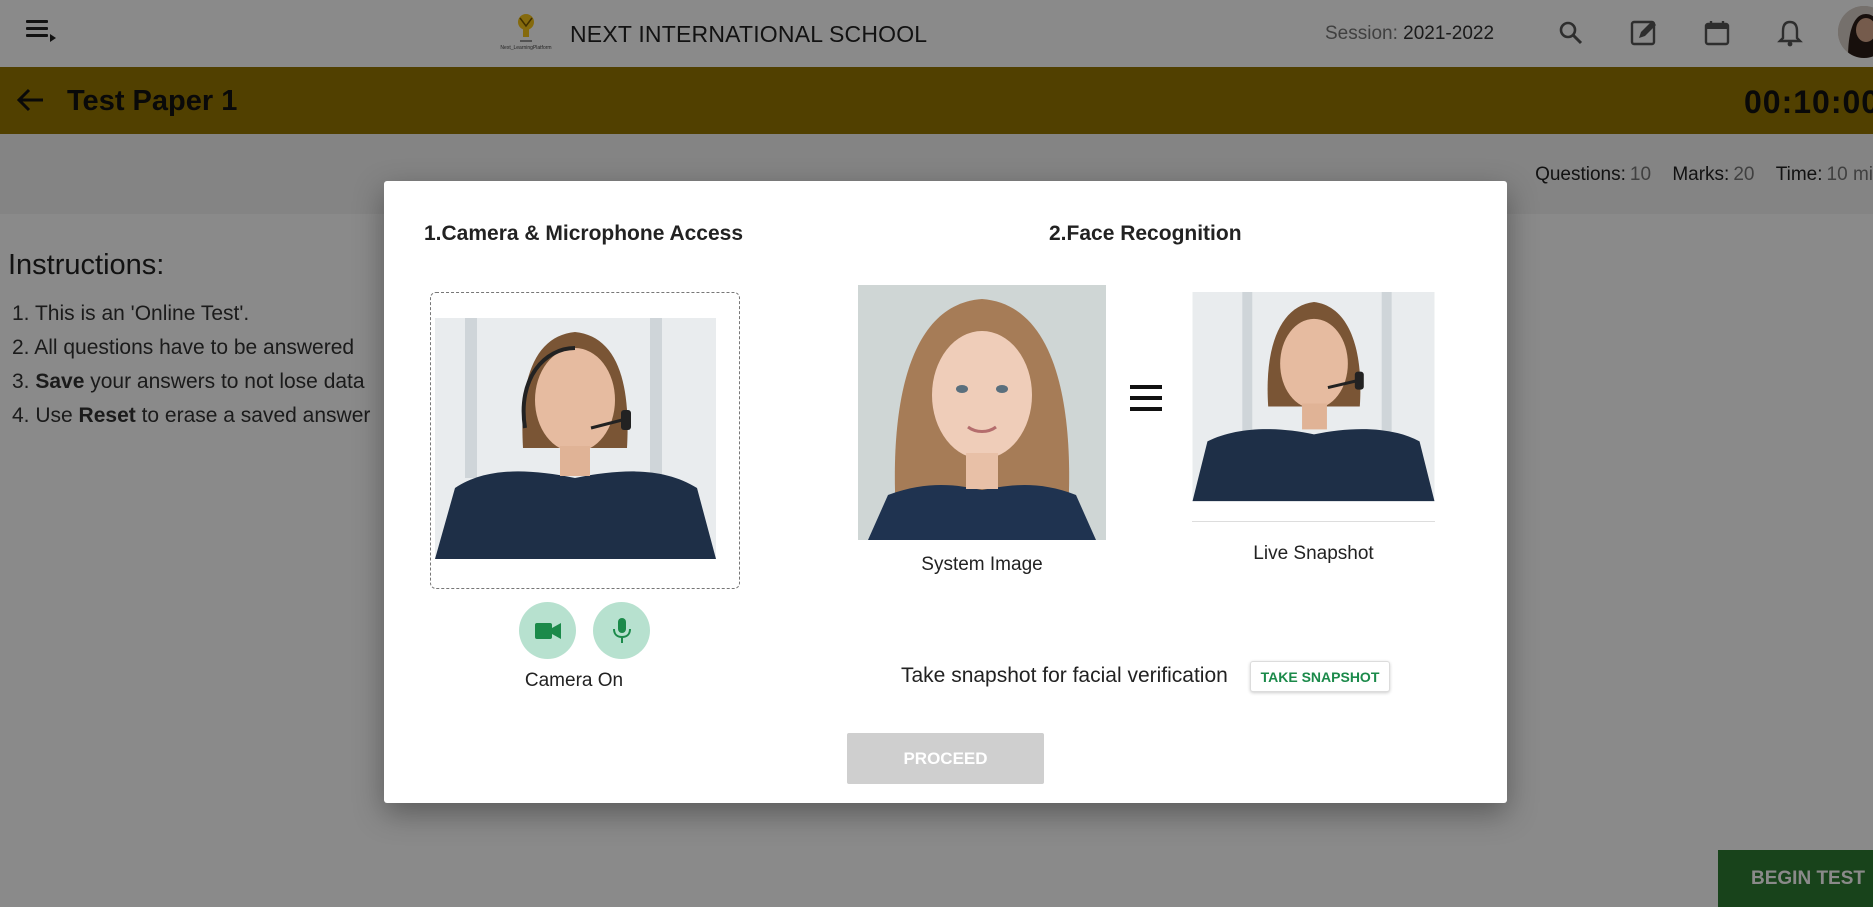 The height and width of the screenshot is (907, 1873). I want to click on camera-preview-frame, so click(585, 440).